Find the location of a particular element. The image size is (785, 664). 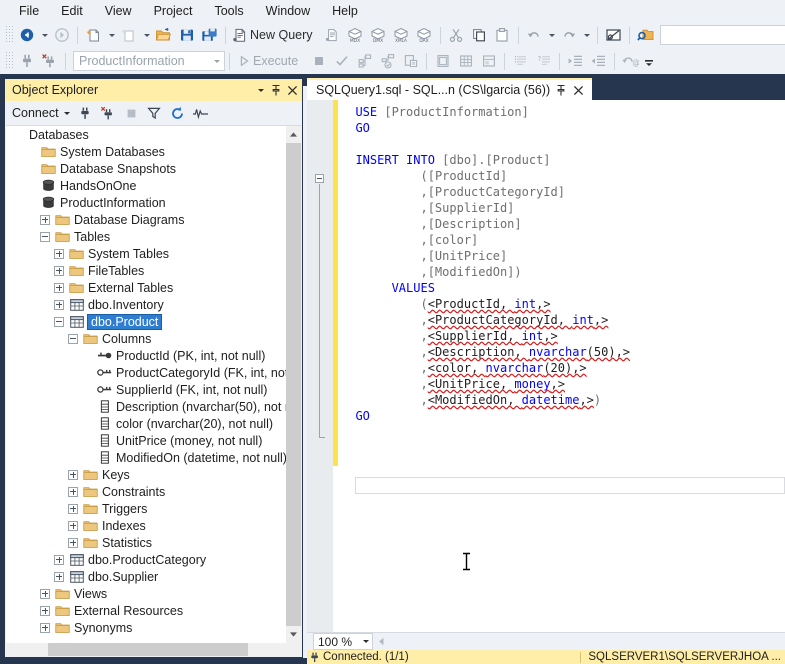

tree-node: dbo.ProductCategory is located at coordinates (146, 559).